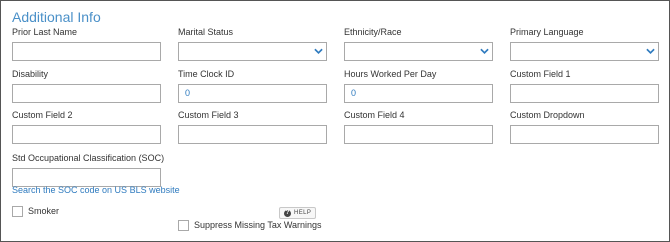 This screenshot has height=242, width=670. I want to click on time-clock-id-field: Time Clock ID 0, so click(252, 86).